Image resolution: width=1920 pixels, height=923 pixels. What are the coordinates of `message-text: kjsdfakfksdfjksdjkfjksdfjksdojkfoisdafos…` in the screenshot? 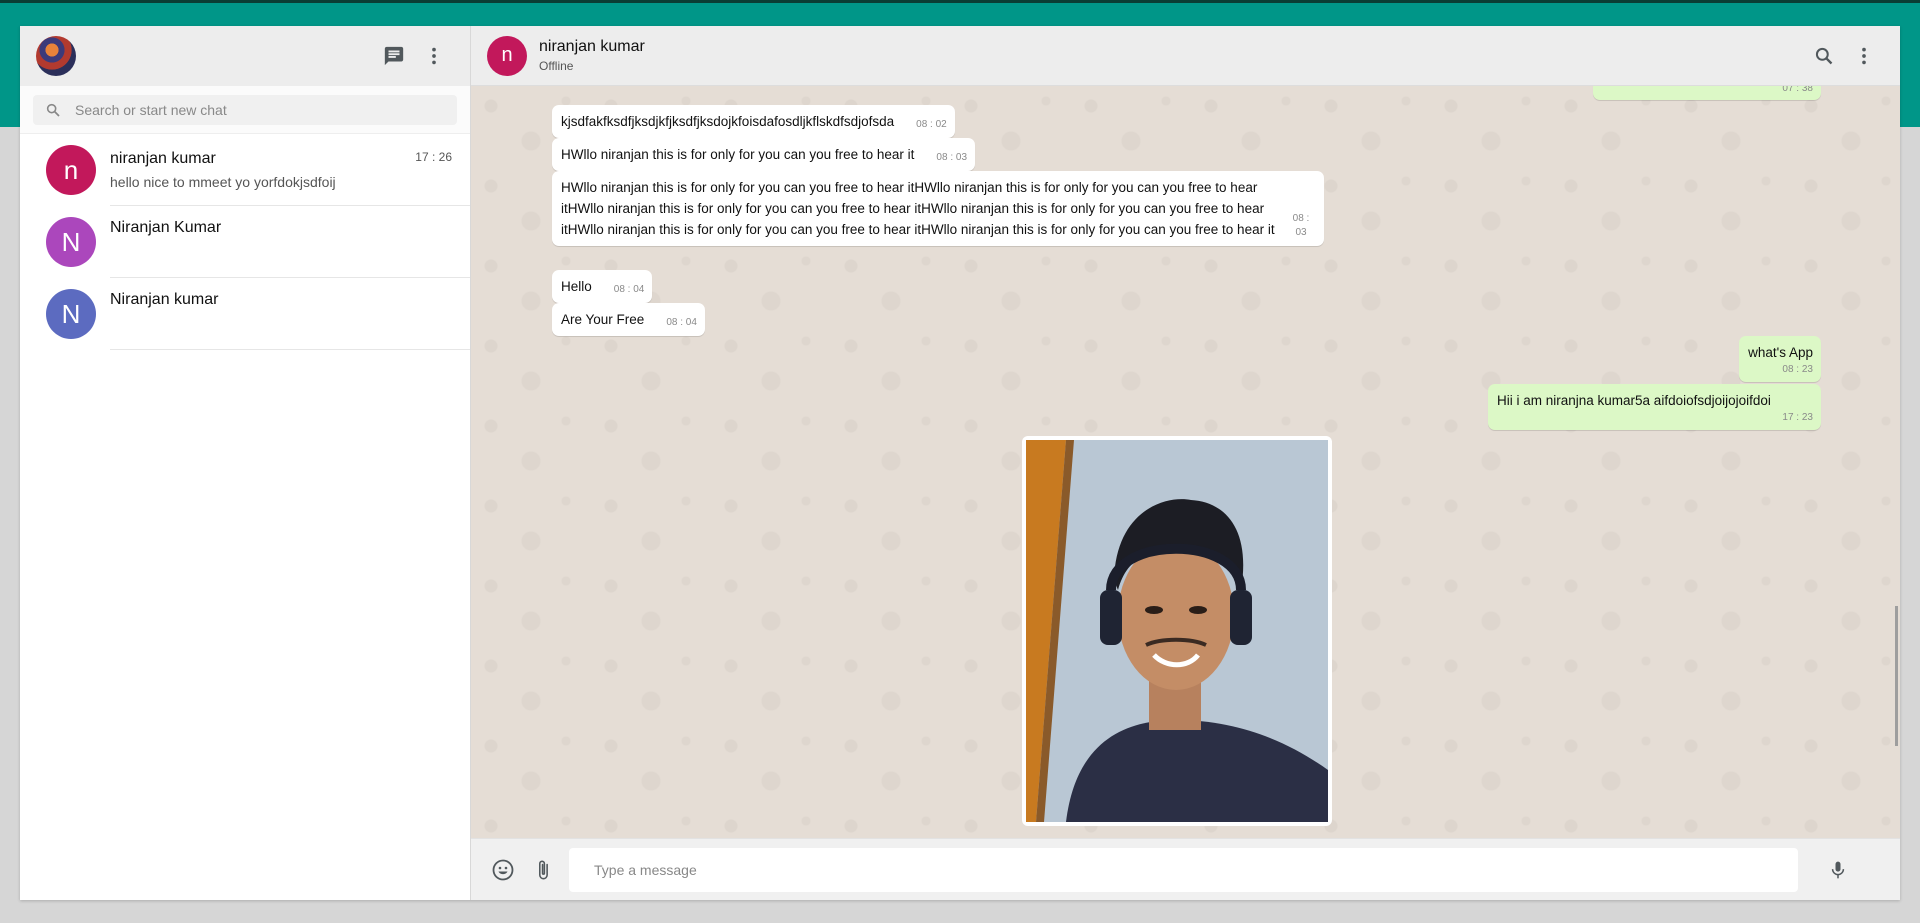 It's located at (728, 121).